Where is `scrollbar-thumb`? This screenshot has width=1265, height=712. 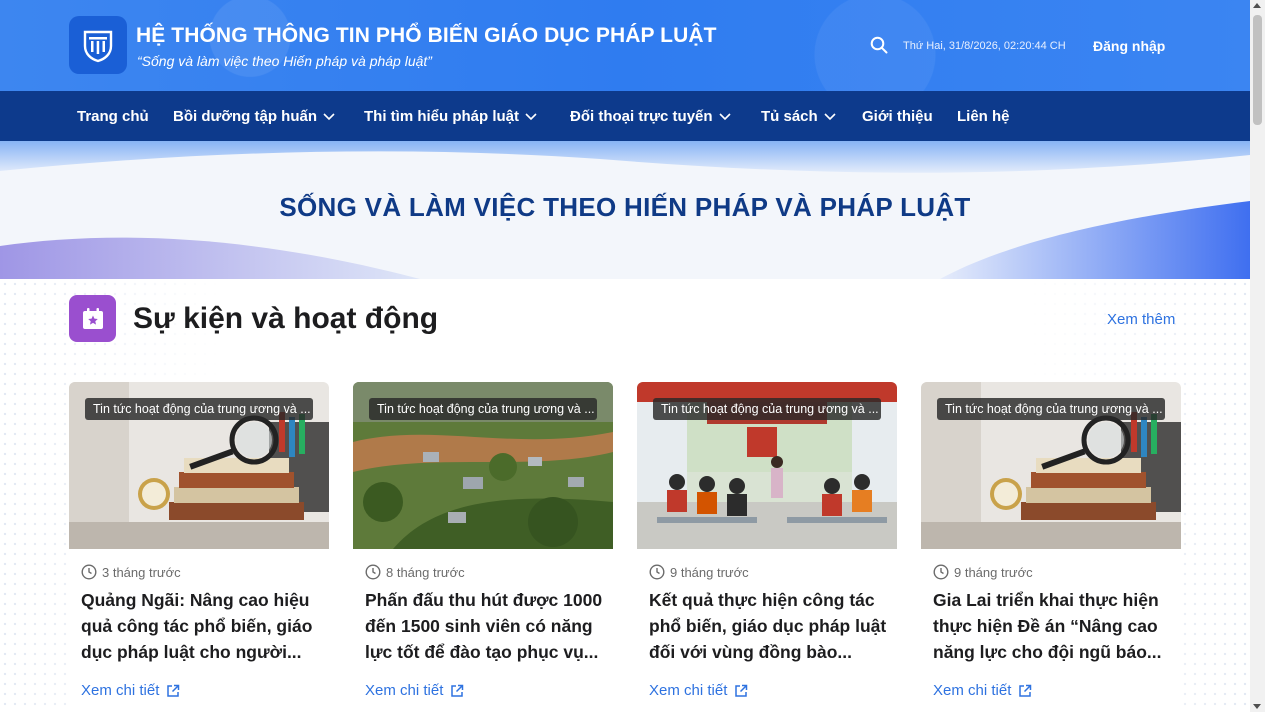
scrollbar-thumb is located at coordinates (1257, 70).